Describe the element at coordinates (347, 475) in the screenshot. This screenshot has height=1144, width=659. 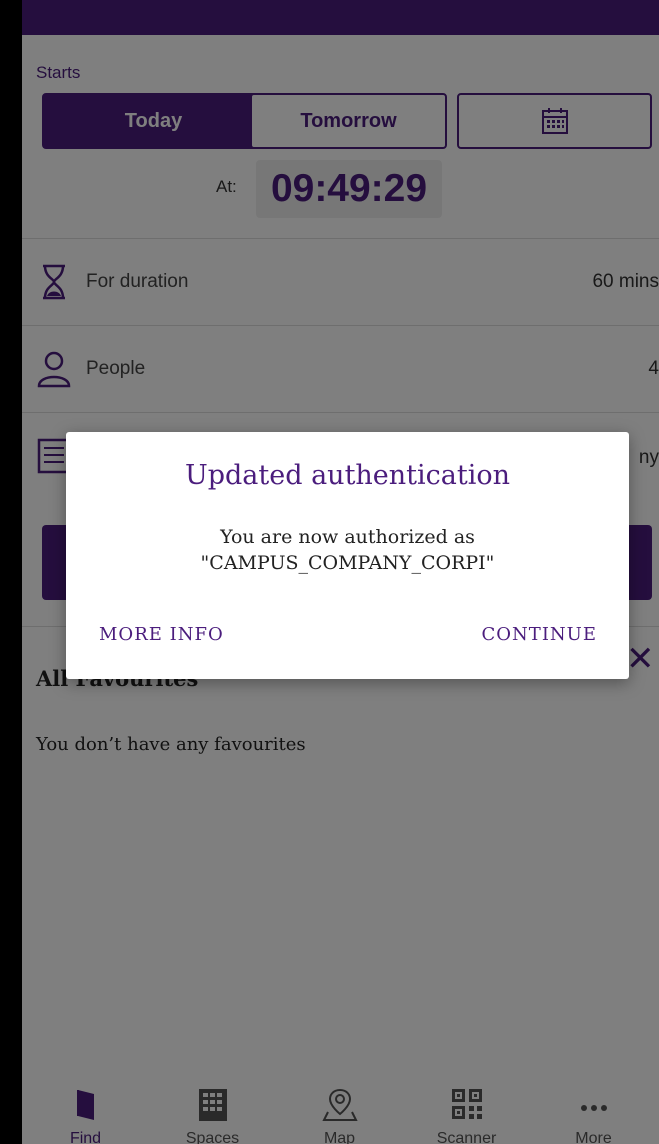
I see `dialog-title: Updated authentication` at that location.